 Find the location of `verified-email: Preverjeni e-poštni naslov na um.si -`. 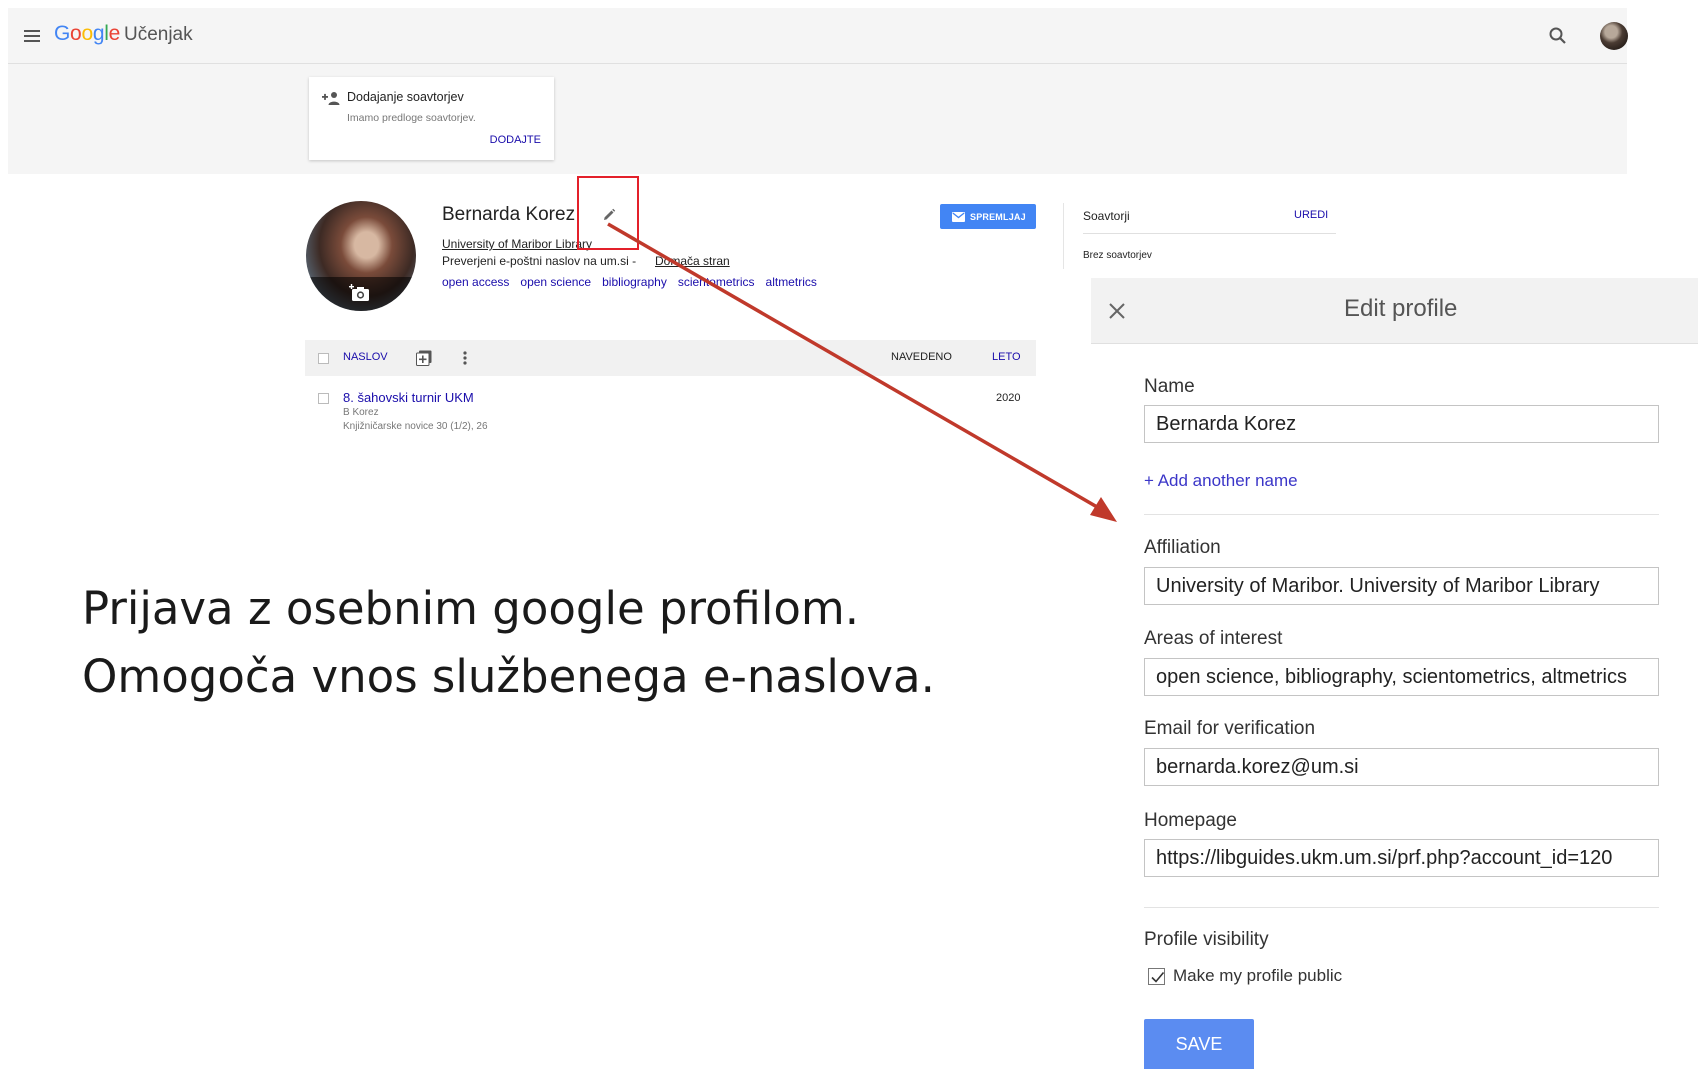

verified-email: Preverjeni e-poštni naslov na um.si - is located at coordinates (539, 261).